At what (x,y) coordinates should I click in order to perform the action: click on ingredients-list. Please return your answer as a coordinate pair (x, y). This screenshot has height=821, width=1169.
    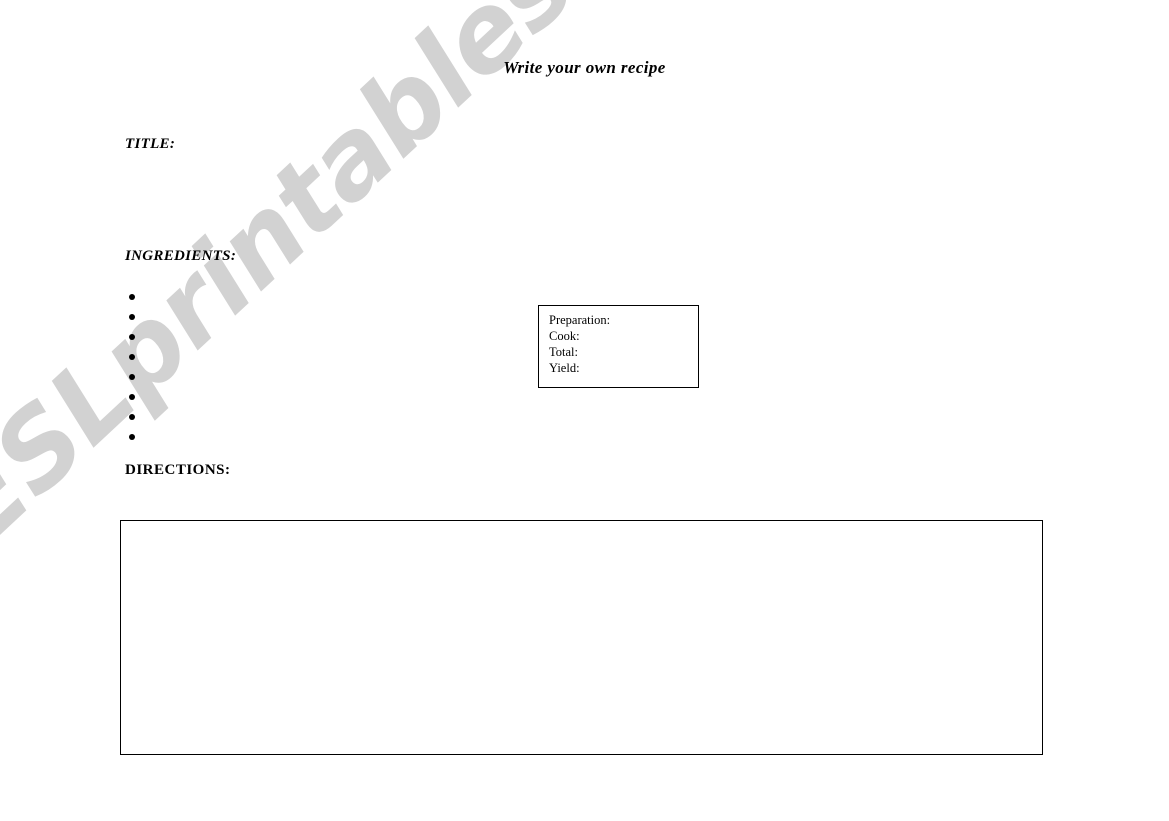
    Looking at the image, I should click on (317, 367).